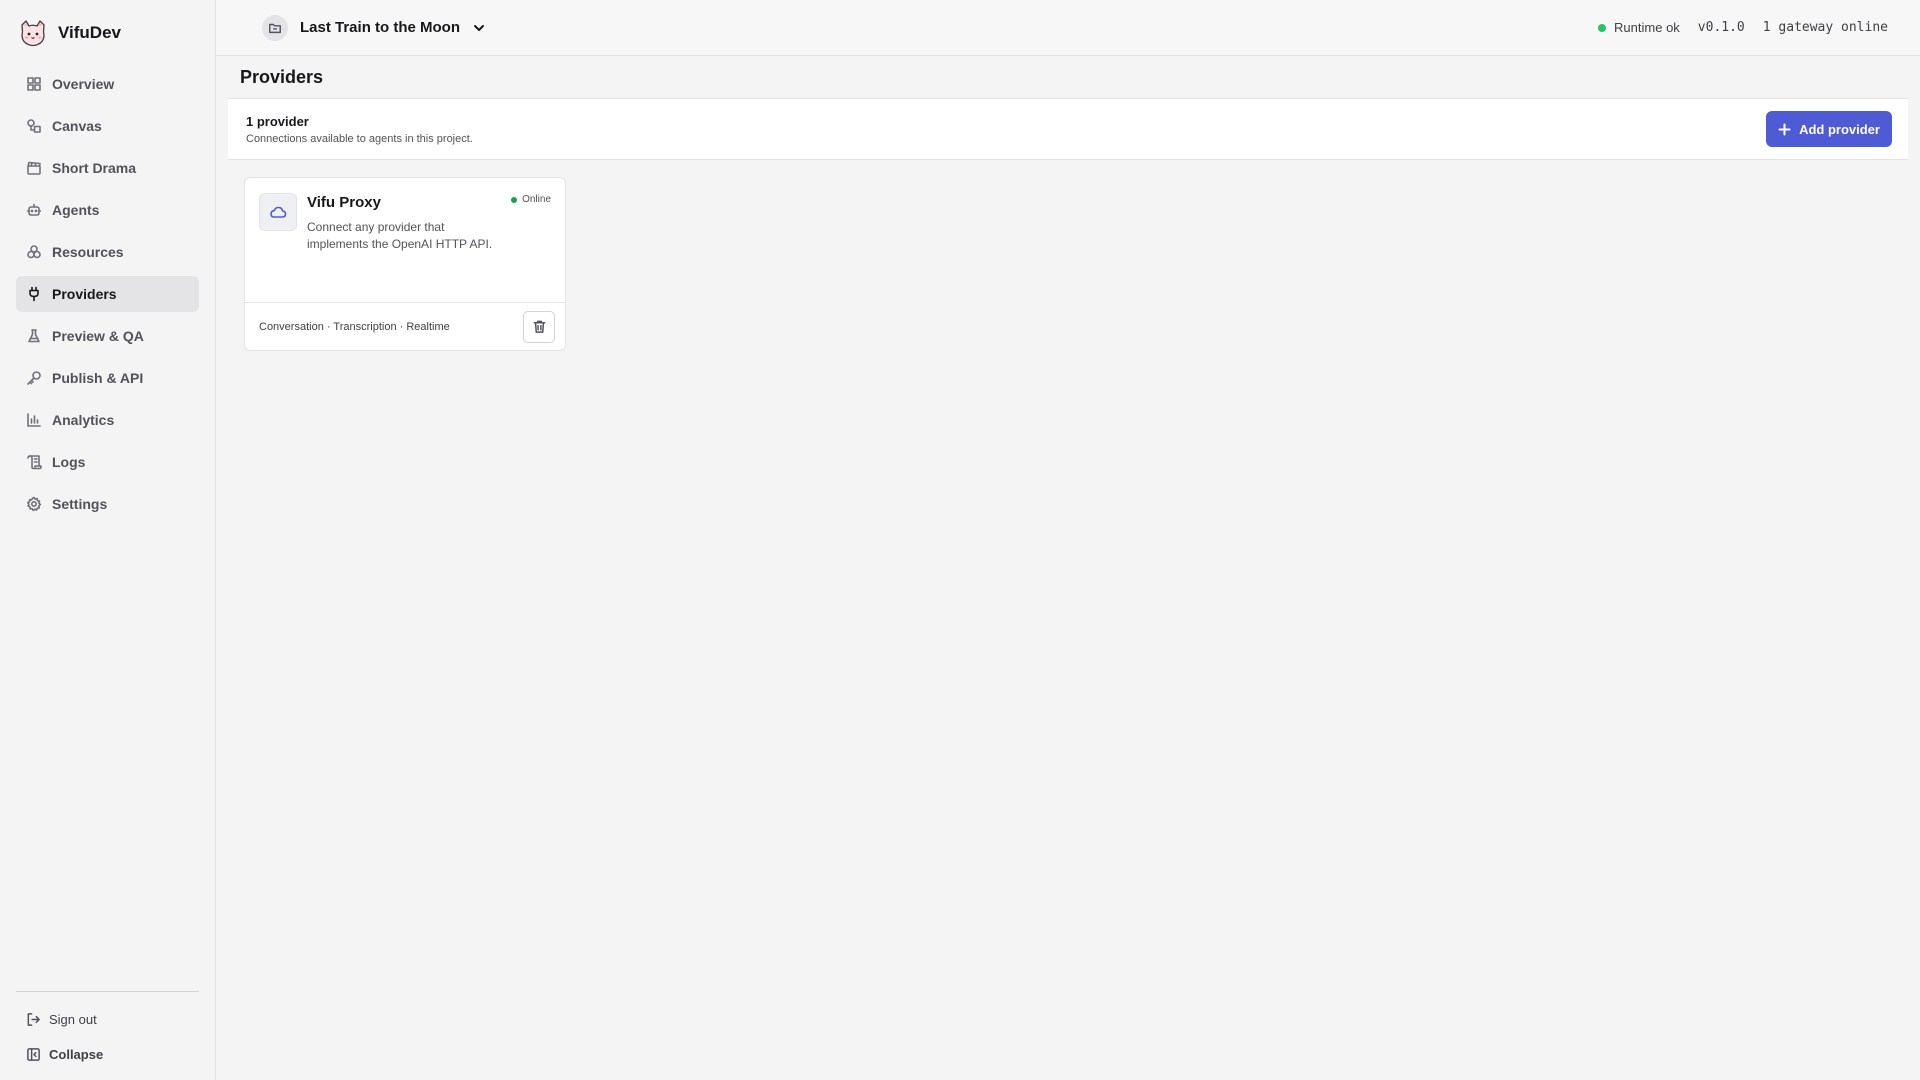  I want to click on sidebar-item-settings: Settings, so click(107, 504).